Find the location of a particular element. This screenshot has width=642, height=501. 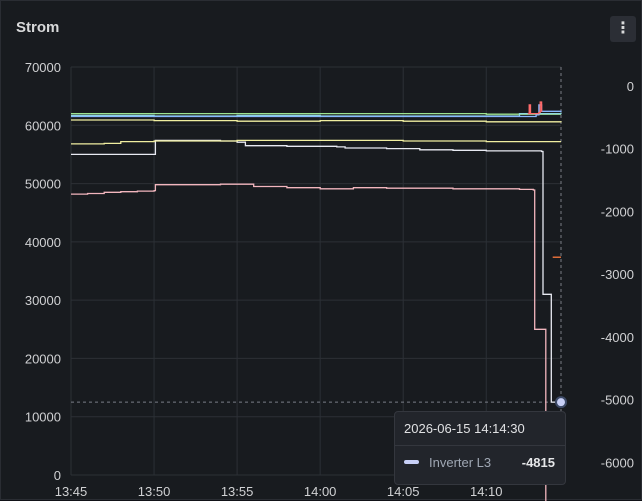

y-left-tick-label: 20000 is located at coordinates (43, 358).